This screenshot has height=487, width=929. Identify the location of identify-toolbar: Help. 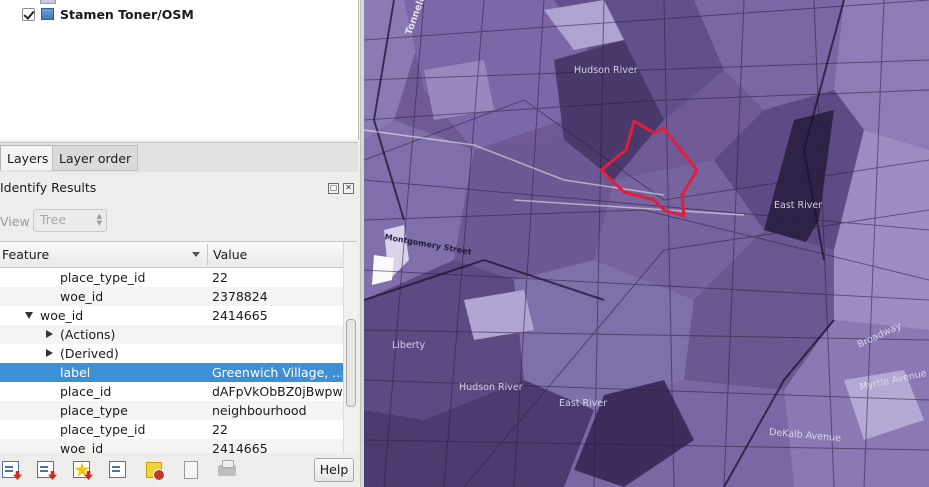
(179, 470).